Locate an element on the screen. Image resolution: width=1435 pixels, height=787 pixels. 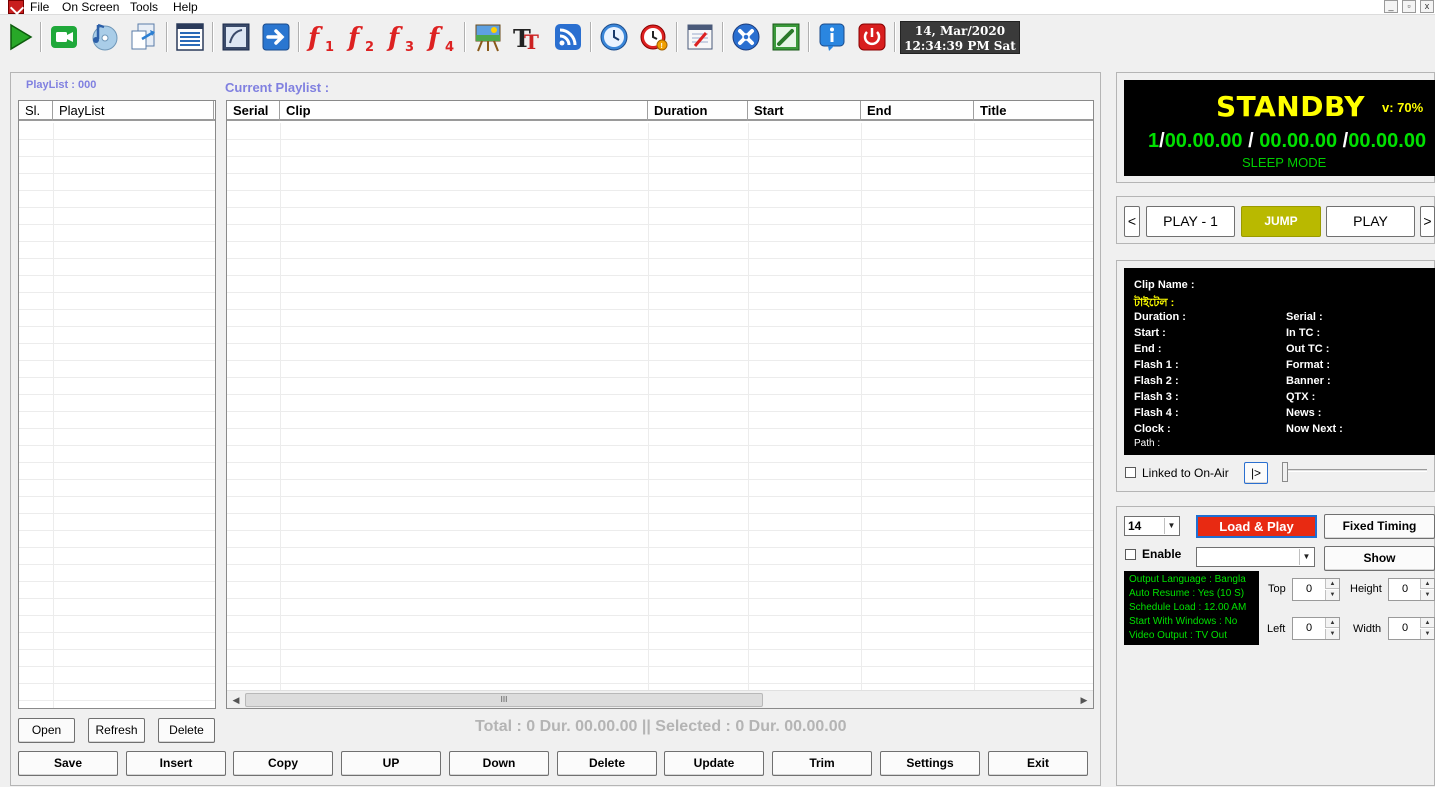
alarm-clock-icon: ! is located at coordinates (654, 37).